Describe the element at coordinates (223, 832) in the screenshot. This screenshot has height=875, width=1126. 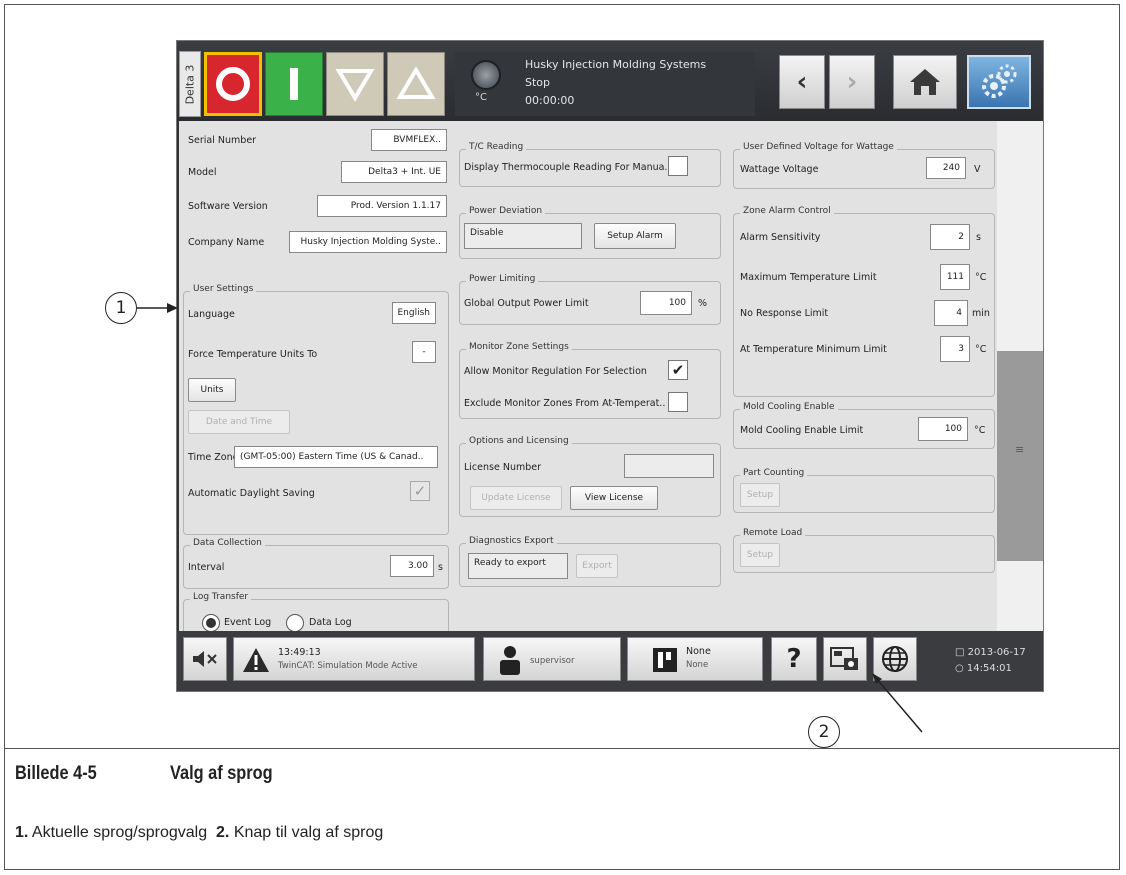
I see `legend-item-2-num: 2.` at that location.